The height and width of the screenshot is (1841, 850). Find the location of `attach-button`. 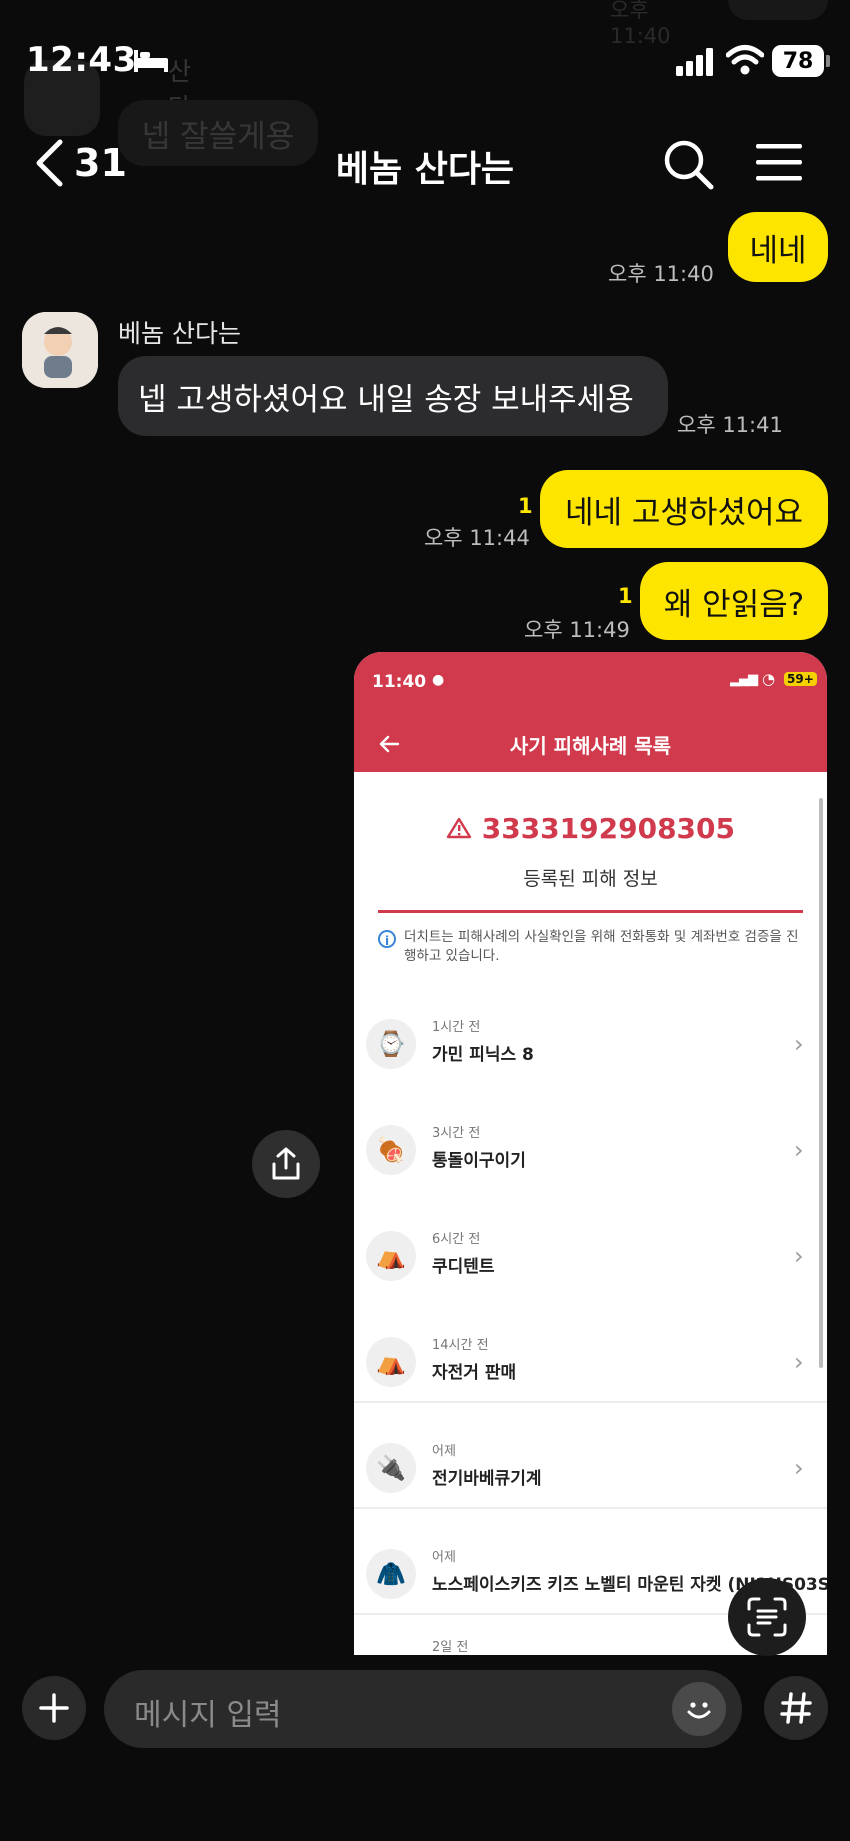

attach-button is located at coordinates (54, 1708).